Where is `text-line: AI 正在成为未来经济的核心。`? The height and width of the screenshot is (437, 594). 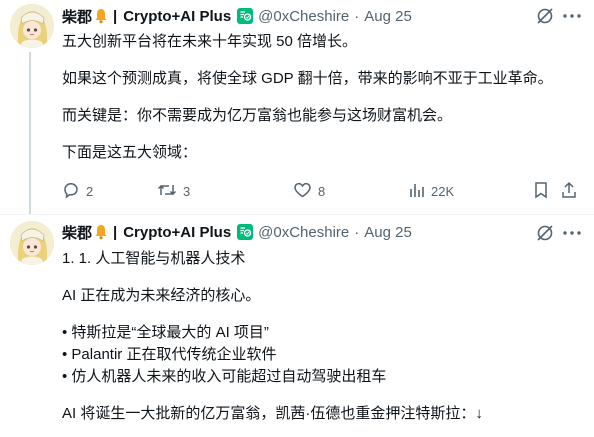
text-line: AI 正在成为未来经济的核心。 is located at coordinates (161, 295).